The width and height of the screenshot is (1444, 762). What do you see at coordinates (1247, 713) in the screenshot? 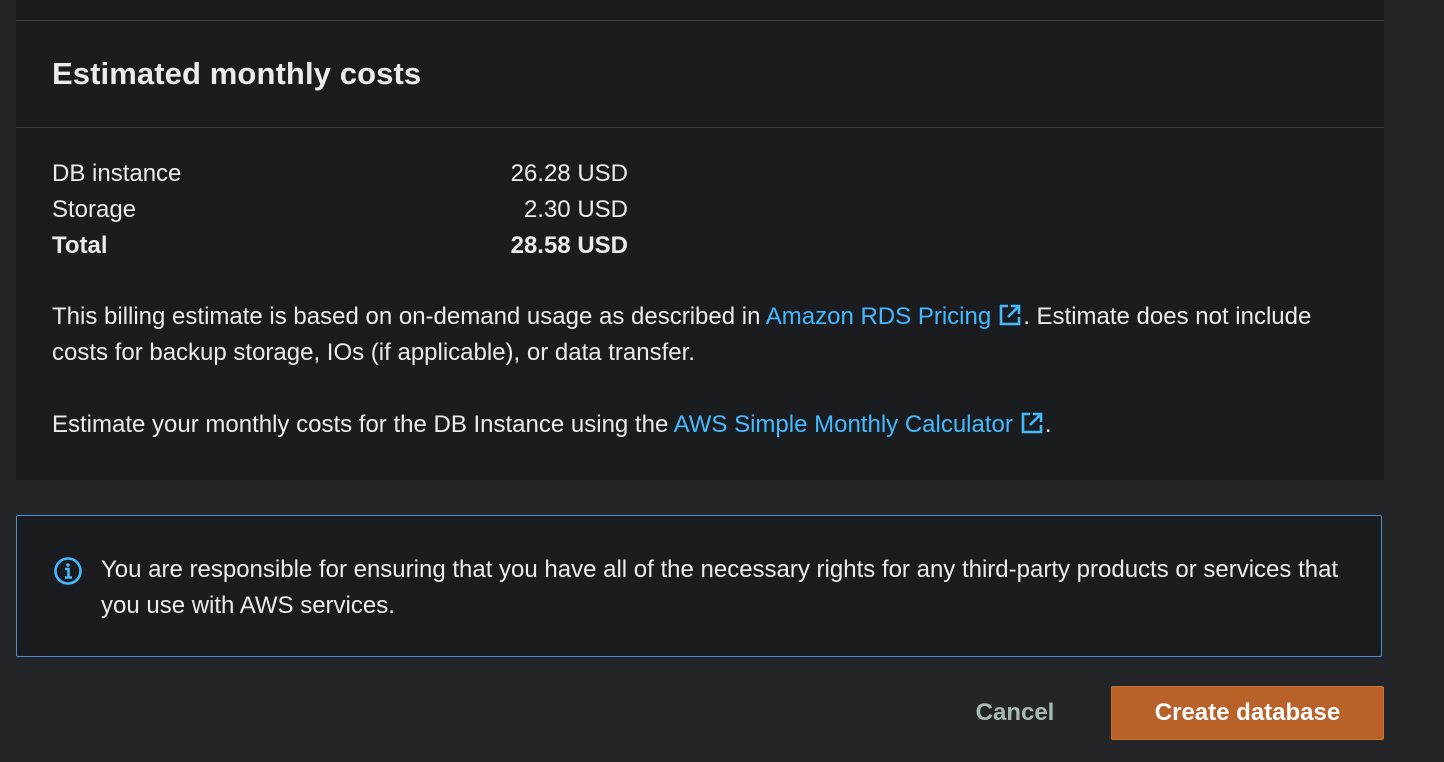
I see `create-database-button: Create database` at bounding box center [1247, 713].